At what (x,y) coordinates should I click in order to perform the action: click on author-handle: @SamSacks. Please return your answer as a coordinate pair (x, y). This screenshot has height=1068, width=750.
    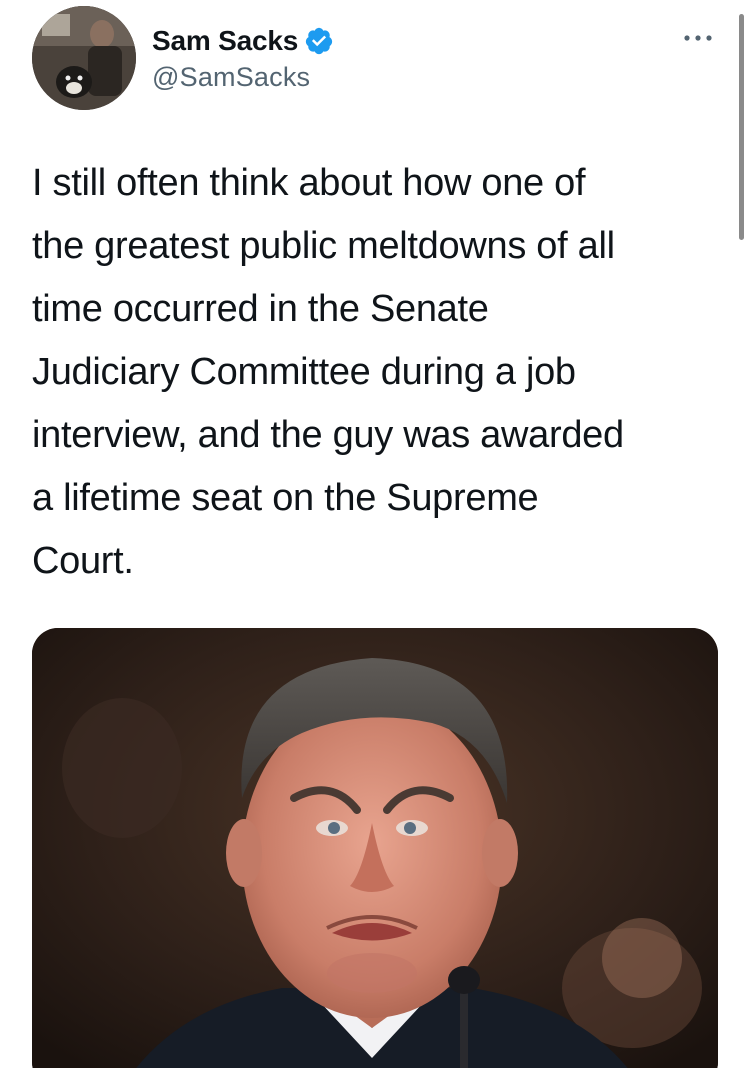
    Looking at the image, I should click on (243, 77).